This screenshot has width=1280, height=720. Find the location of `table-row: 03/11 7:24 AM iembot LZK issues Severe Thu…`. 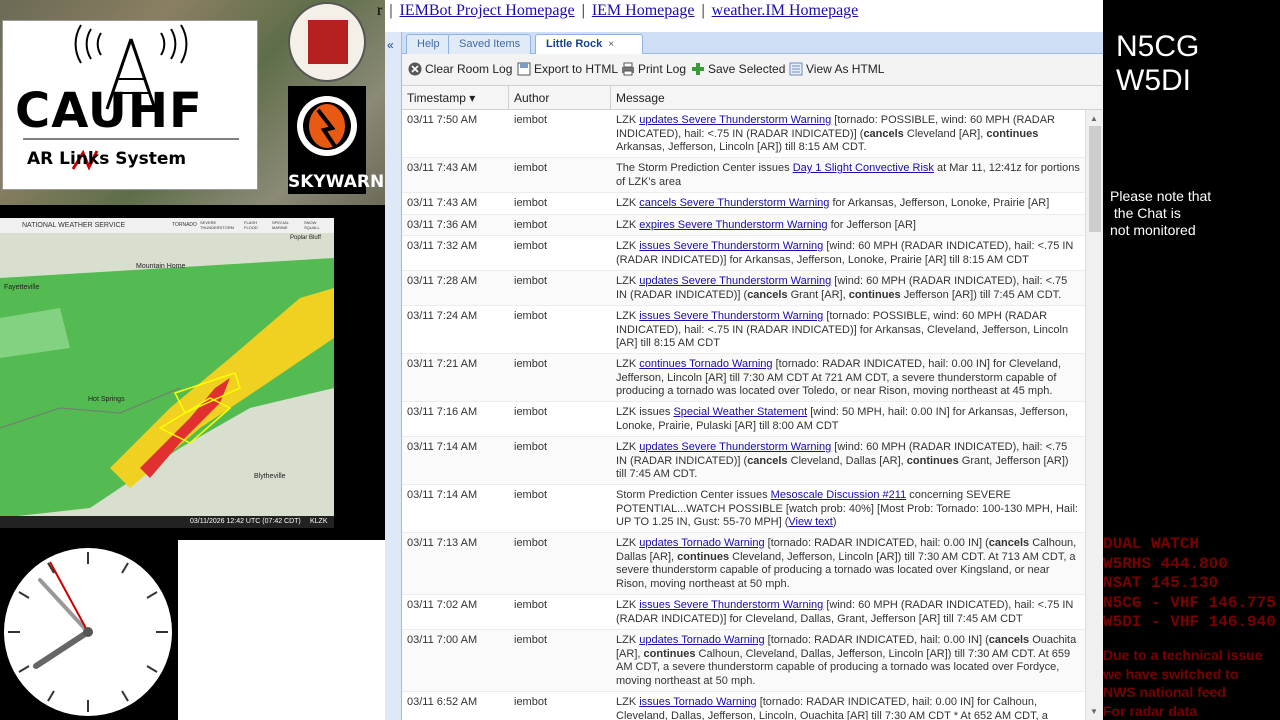

table-row: 03/11 7:24 AM iembot LZK issues Severe Thu… is located at coordinates (743, 330).